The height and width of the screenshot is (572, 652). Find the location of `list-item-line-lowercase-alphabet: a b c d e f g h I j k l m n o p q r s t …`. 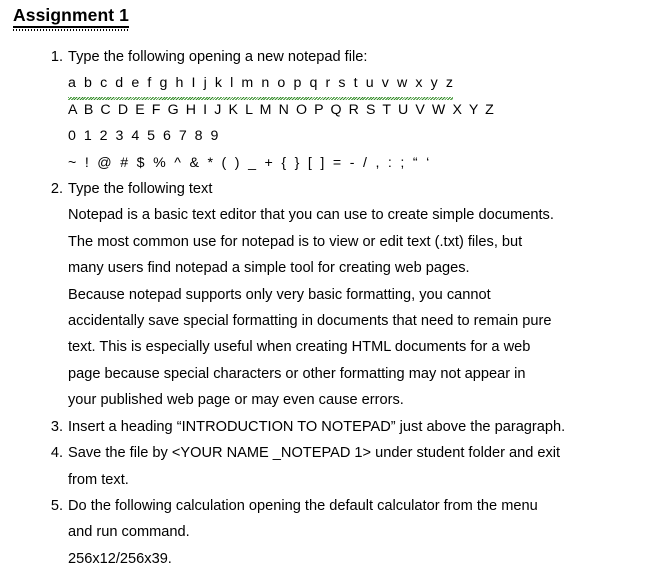

list-item-line-lowercase-alphabet: a b c d e f g h I j k l m n o p q r s t … is located at coordinates (360, 85).